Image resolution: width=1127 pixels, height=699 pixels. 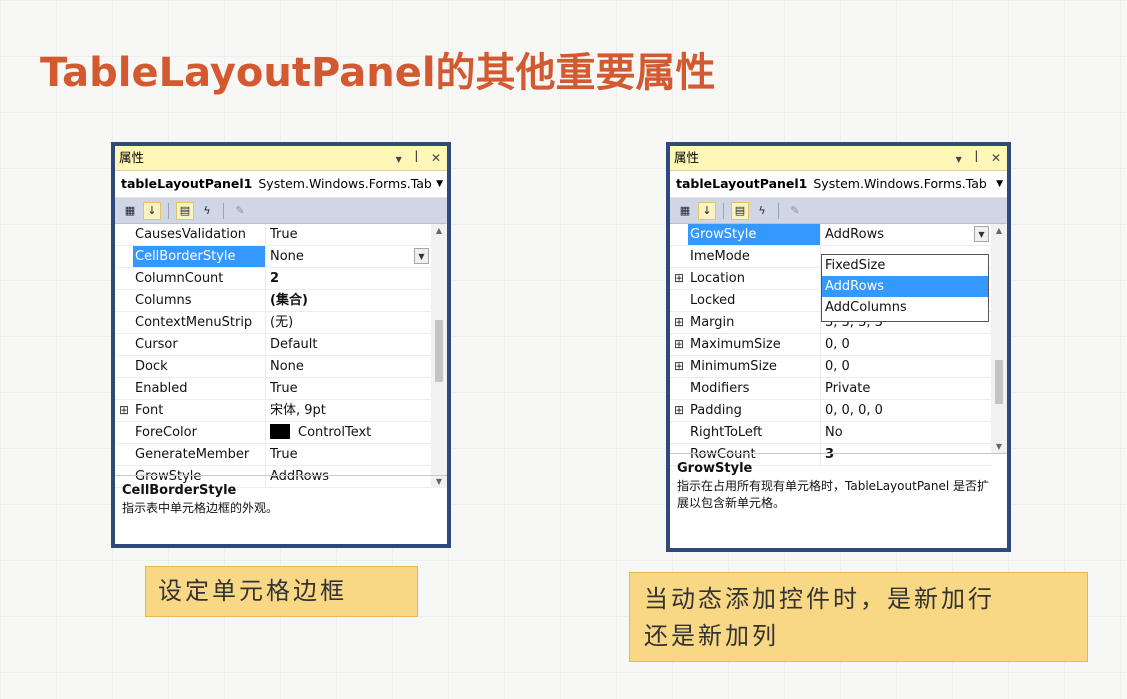 I want to click on dropdown-option-addcolumns: AddColumns, so click(x=905, y=307).